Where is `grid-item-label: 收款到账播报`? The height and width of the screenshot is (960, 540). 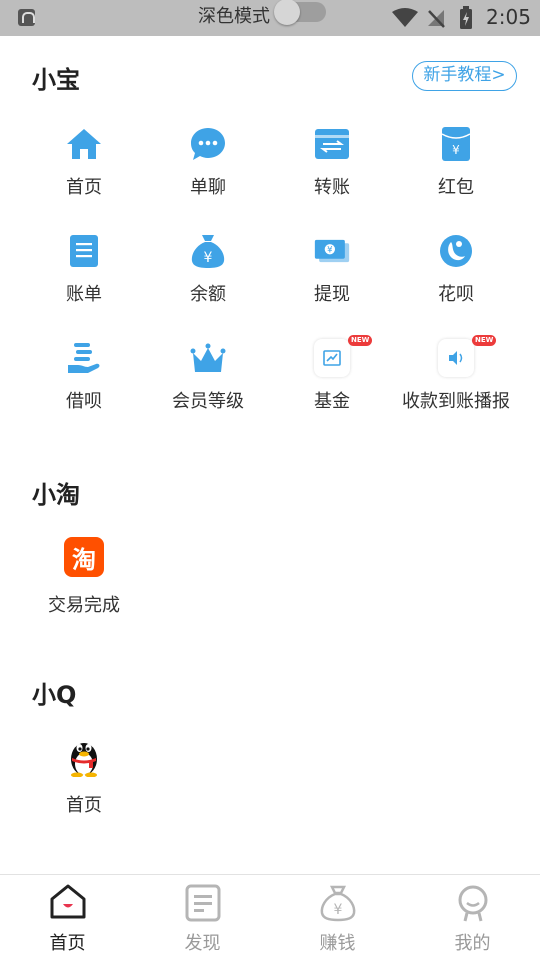
grid-item-label: 收款到账播报 is located at coordinates (456, 401).